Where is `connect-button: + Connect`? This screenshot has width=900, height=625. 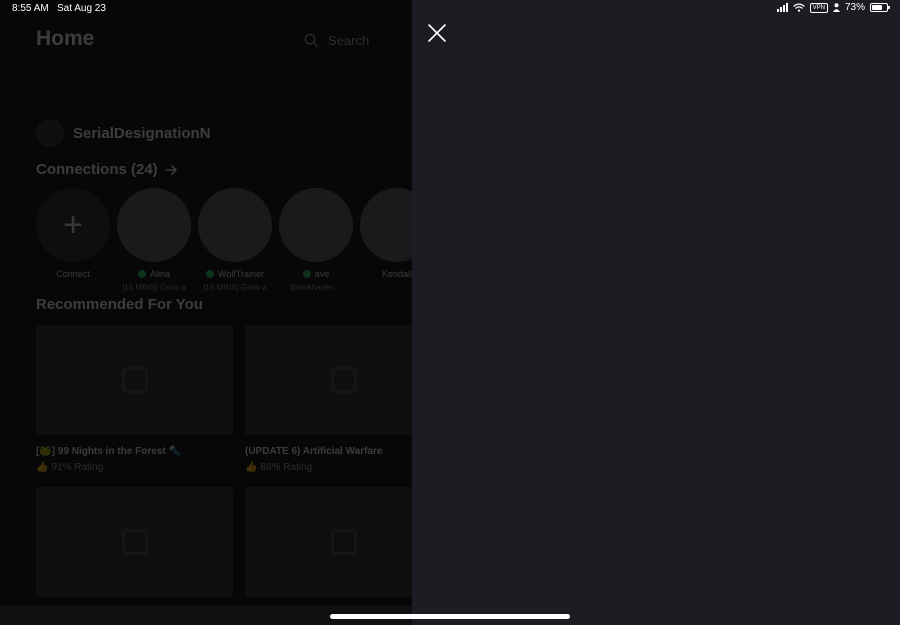 connect-button: + Connect is located at coordinates (73, 233).